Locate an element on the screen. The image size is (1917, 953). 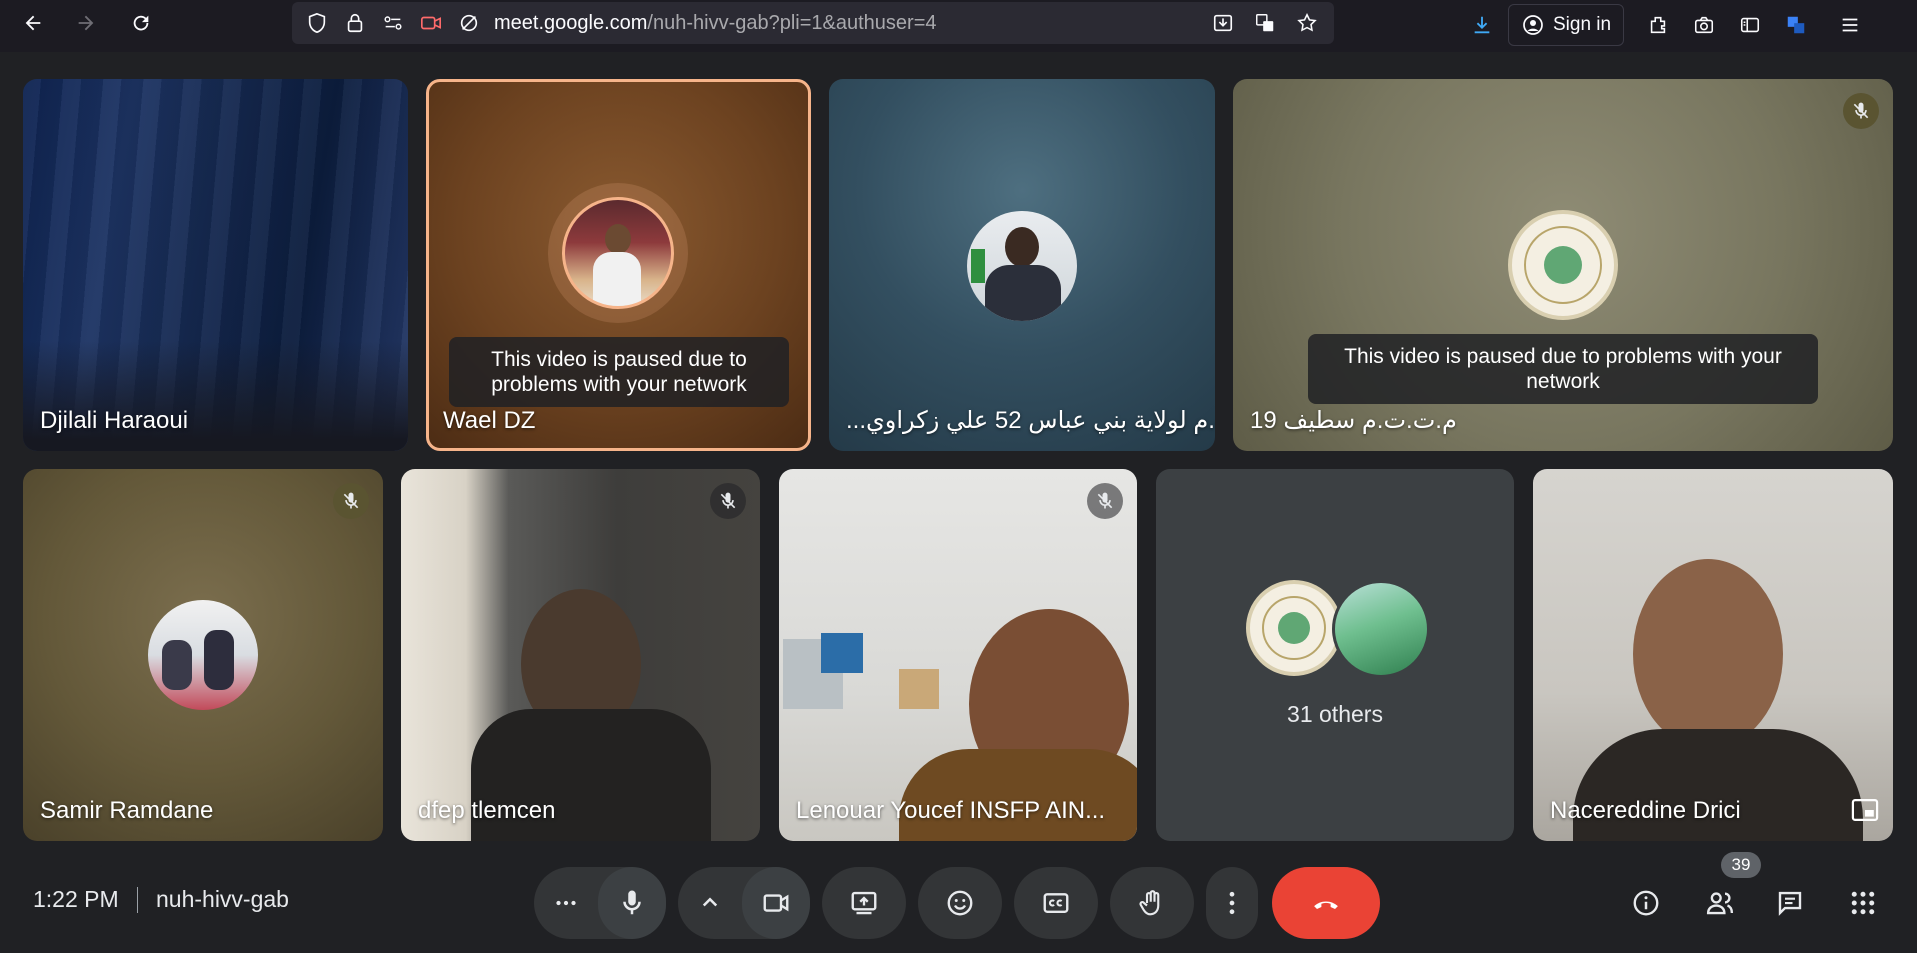
video-camera-icon is located at coordinates (776, 903).